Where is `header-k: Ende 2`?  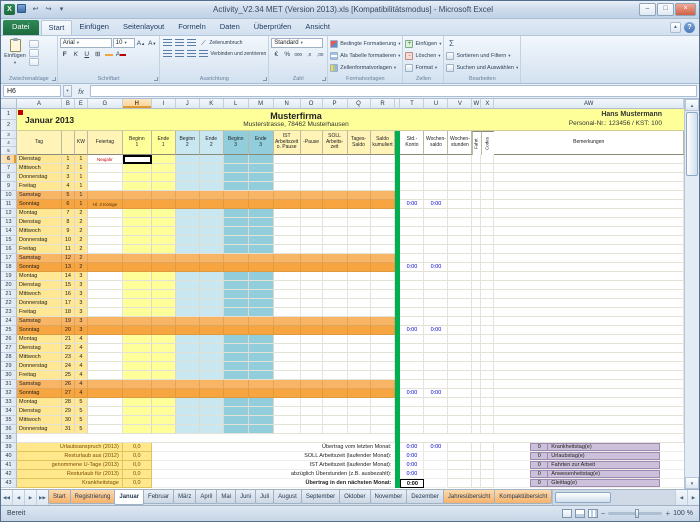
header-k: Ende 2 is located at coordinates (211, 143).